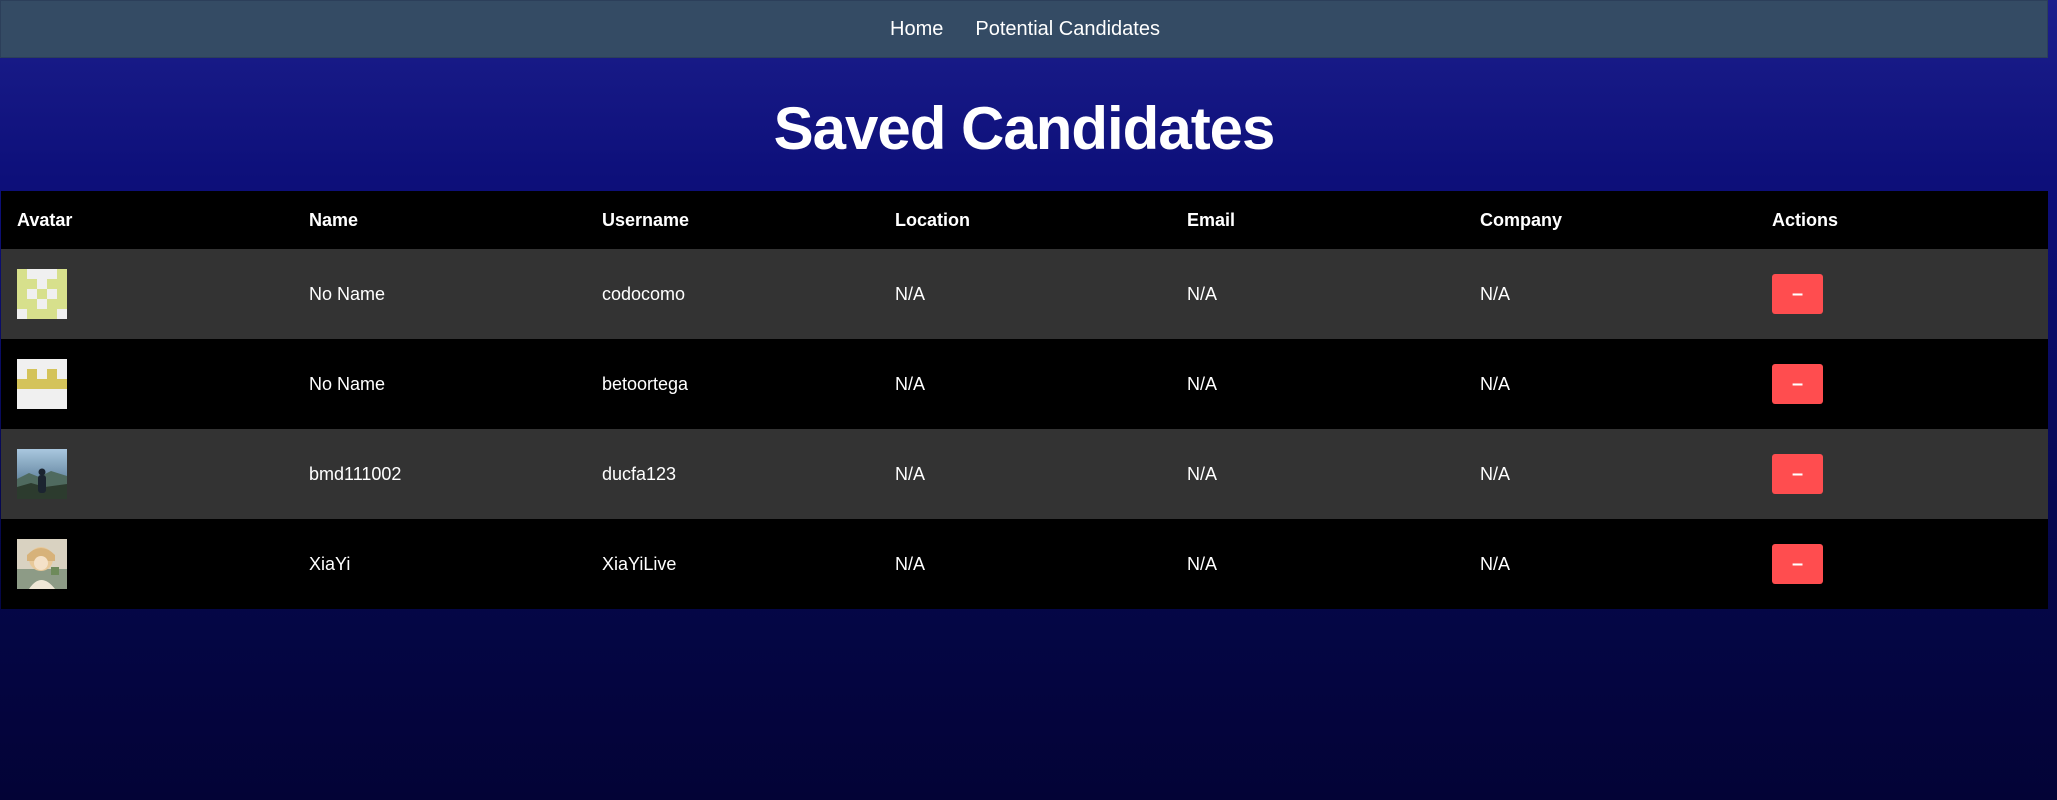 The image size is (2057, 800). Describe the element at coordinates (147, 220) in the screenshot. I see `column-header-avatar: Avatar` at that location.